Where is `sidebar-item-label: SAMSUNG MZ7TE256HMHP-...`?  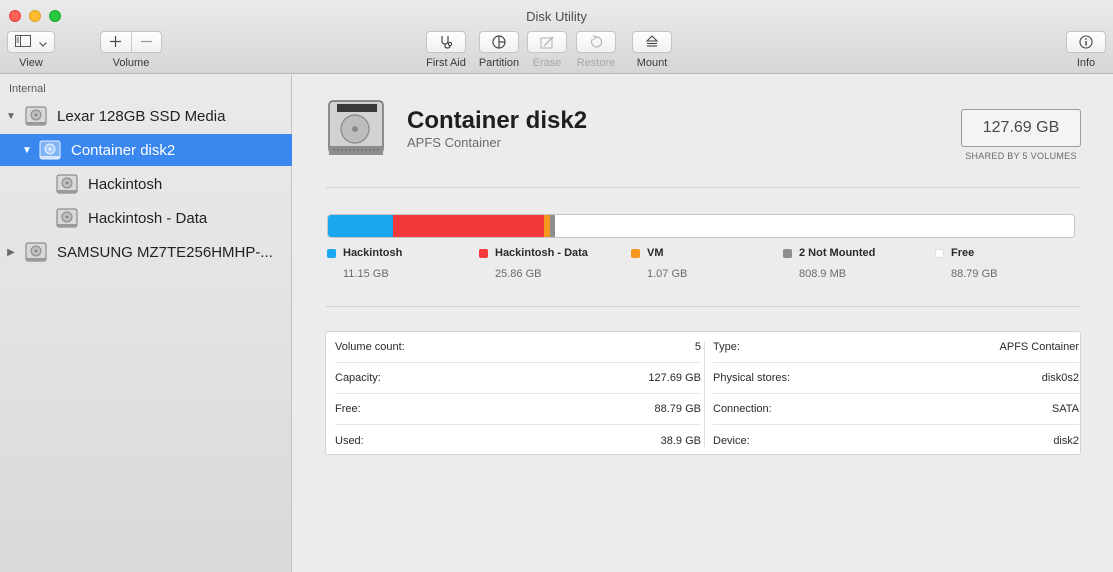 sidebar-item-label: SAMSUNG MZ7TE256HMHP-... is located at coordinates (165, 252).